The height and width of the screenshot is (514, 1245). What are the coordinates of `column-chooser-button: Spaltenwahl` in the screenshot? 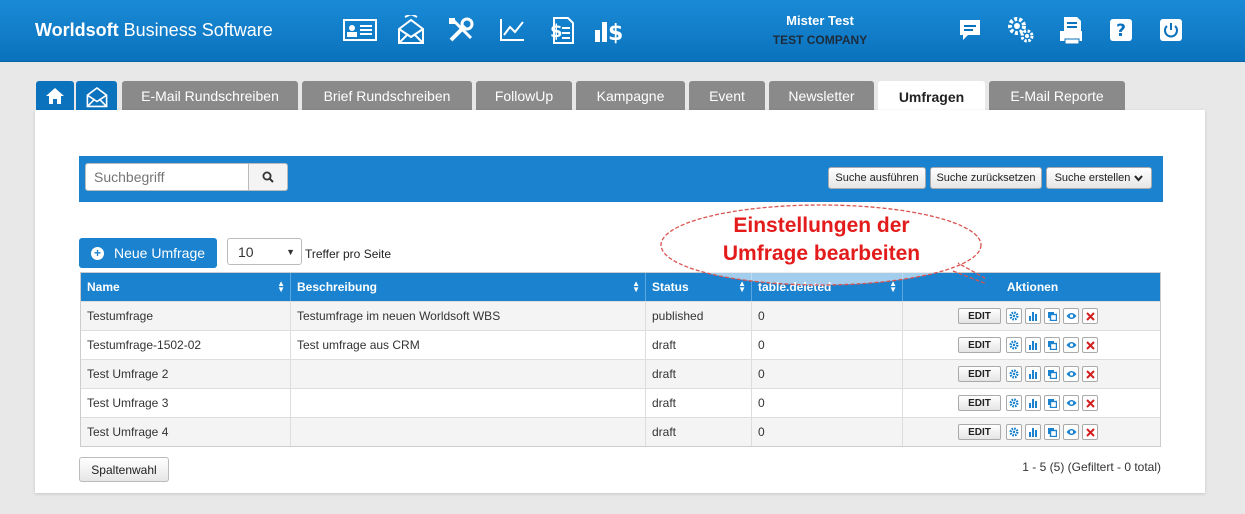 It's located at (124, 469).